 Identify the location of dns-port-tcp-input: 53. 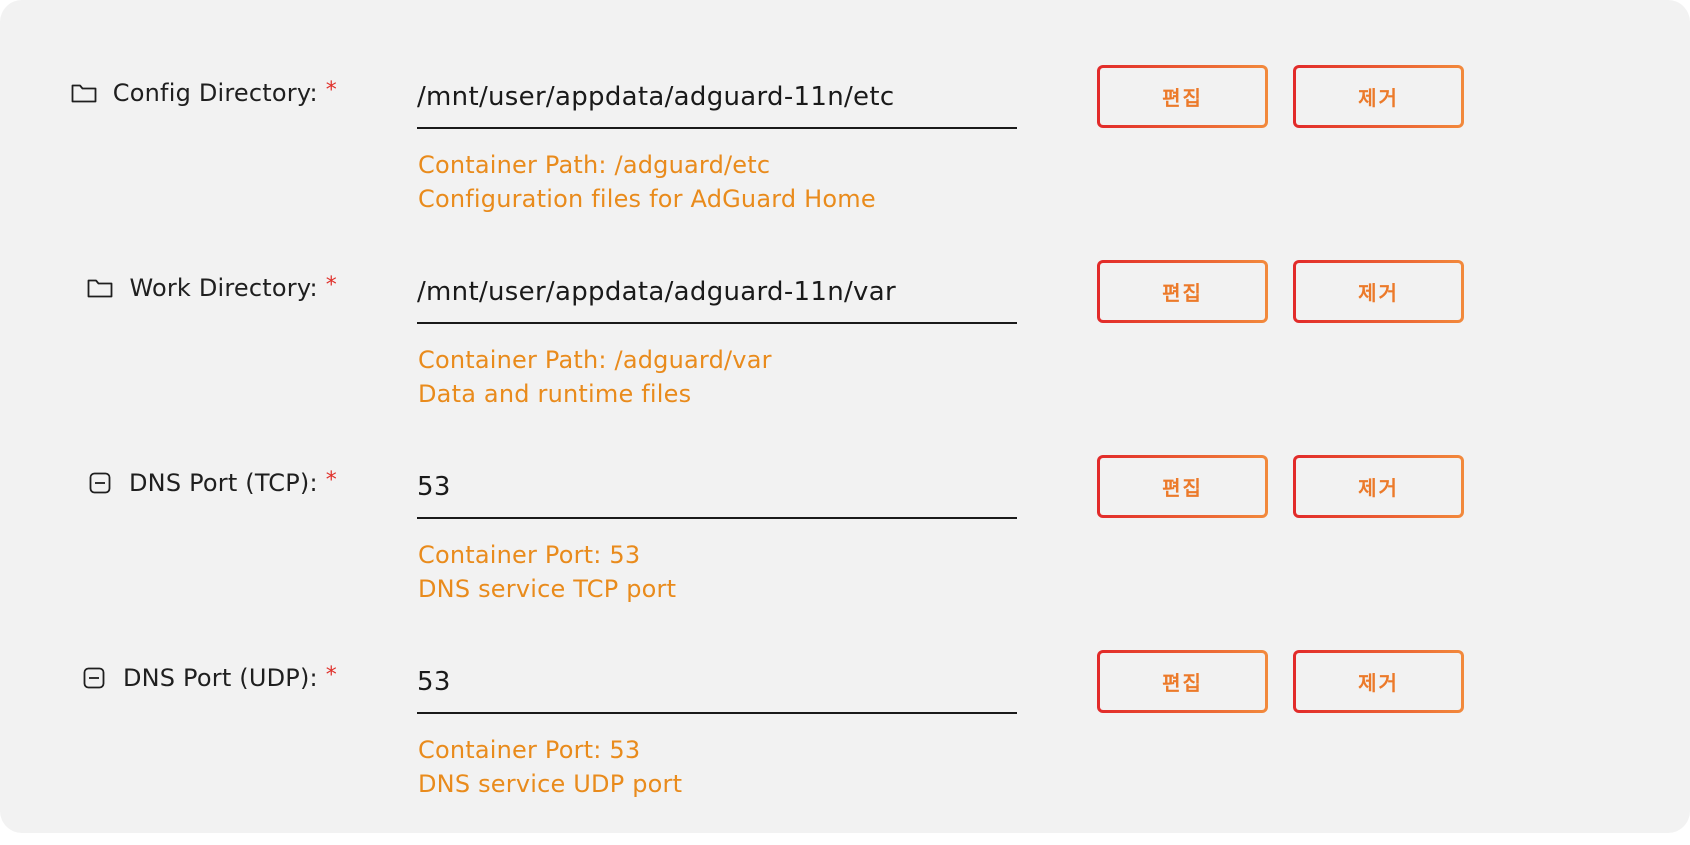
(717, 493).